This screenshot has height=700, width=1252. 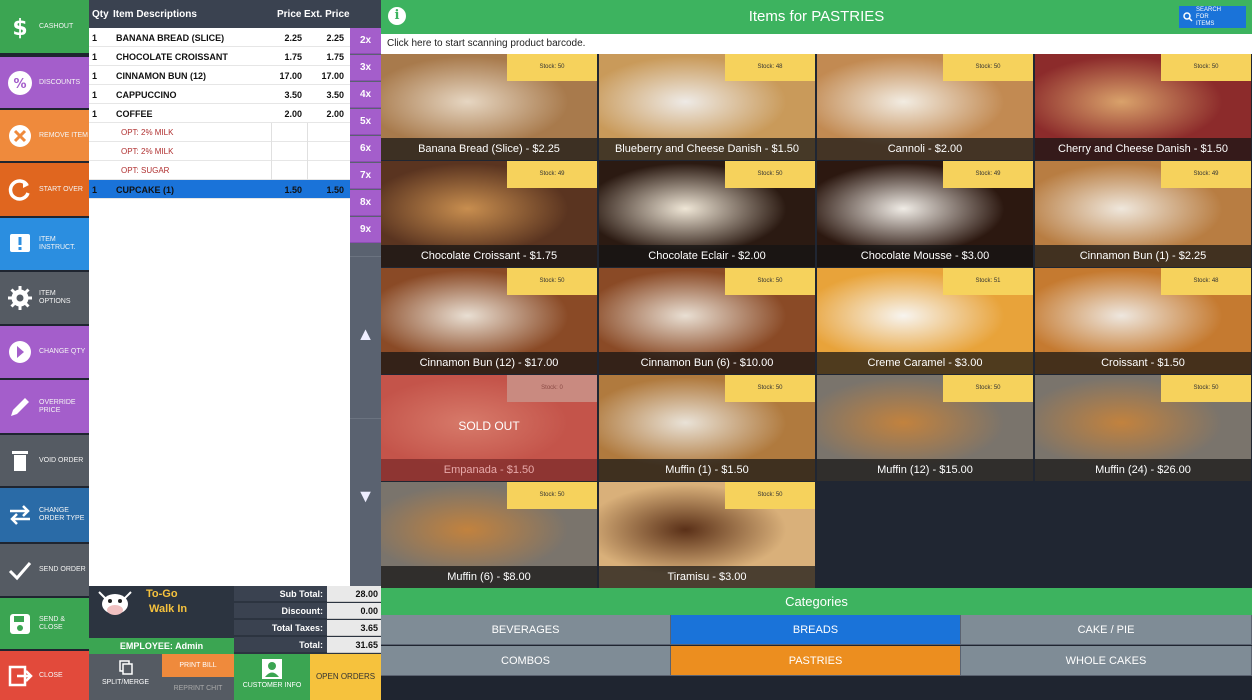 What do you see at coordinates (816, 661) in the screenshot?
I see `category-pastries-button: PASTRIES` at bounding box center [816, 661].